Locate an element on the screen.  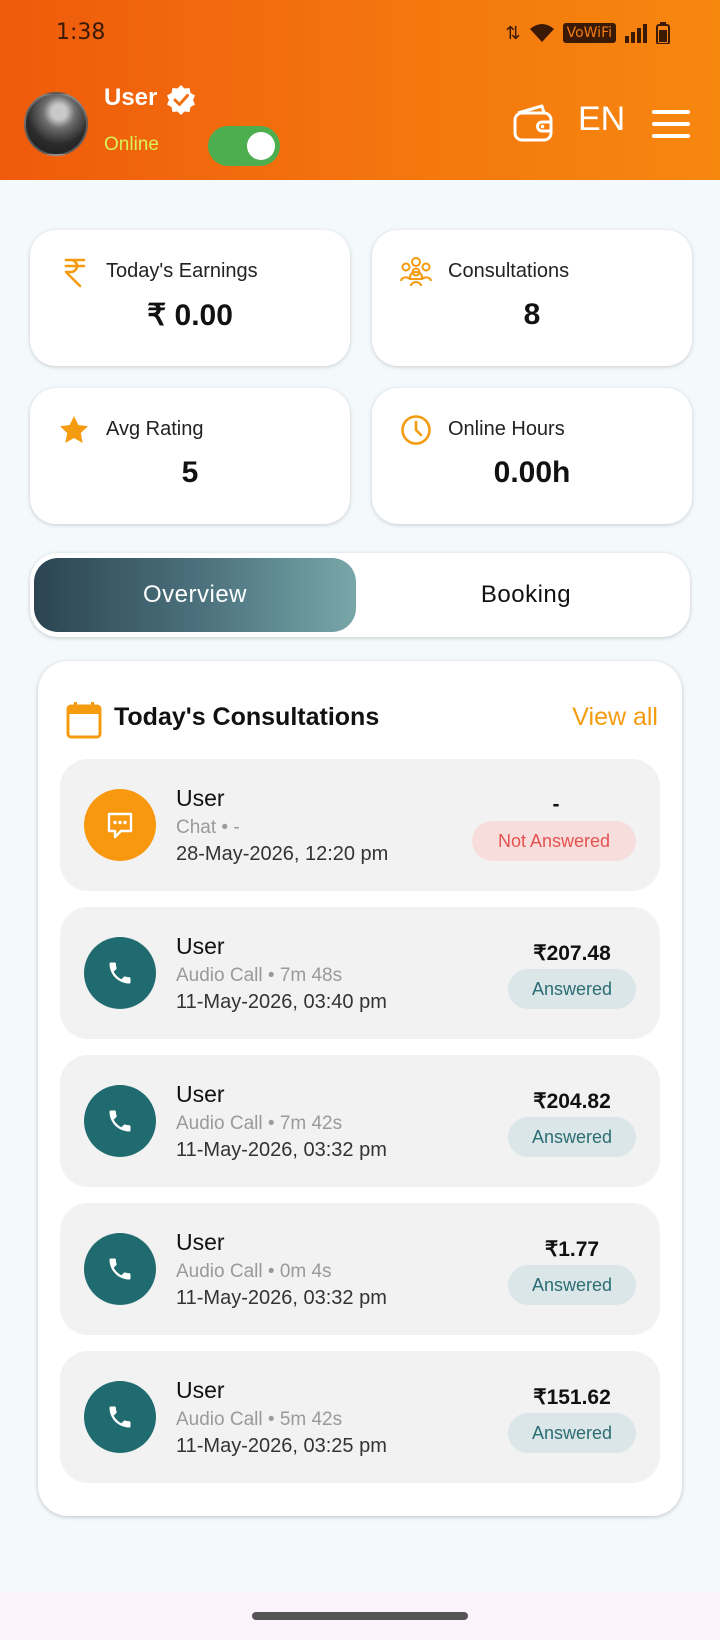
status-icons: ⇅ VoWiFi is located at coordinates (588, 33).